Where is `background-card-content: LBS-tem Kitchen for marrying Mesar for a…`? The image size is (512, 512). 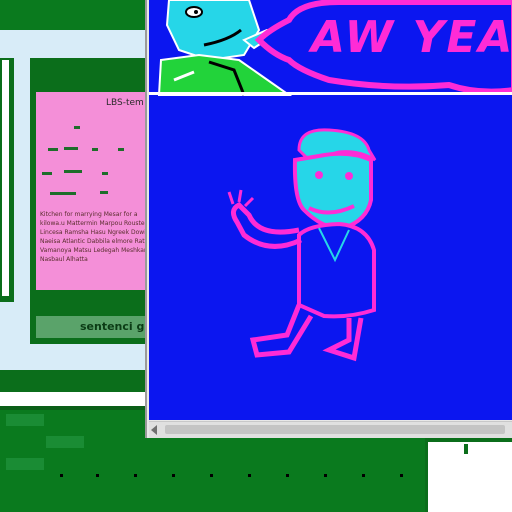 background-card-content: LBS-tem Kitchen for marrying Mesar for a… is located at coordinates (95, 191).